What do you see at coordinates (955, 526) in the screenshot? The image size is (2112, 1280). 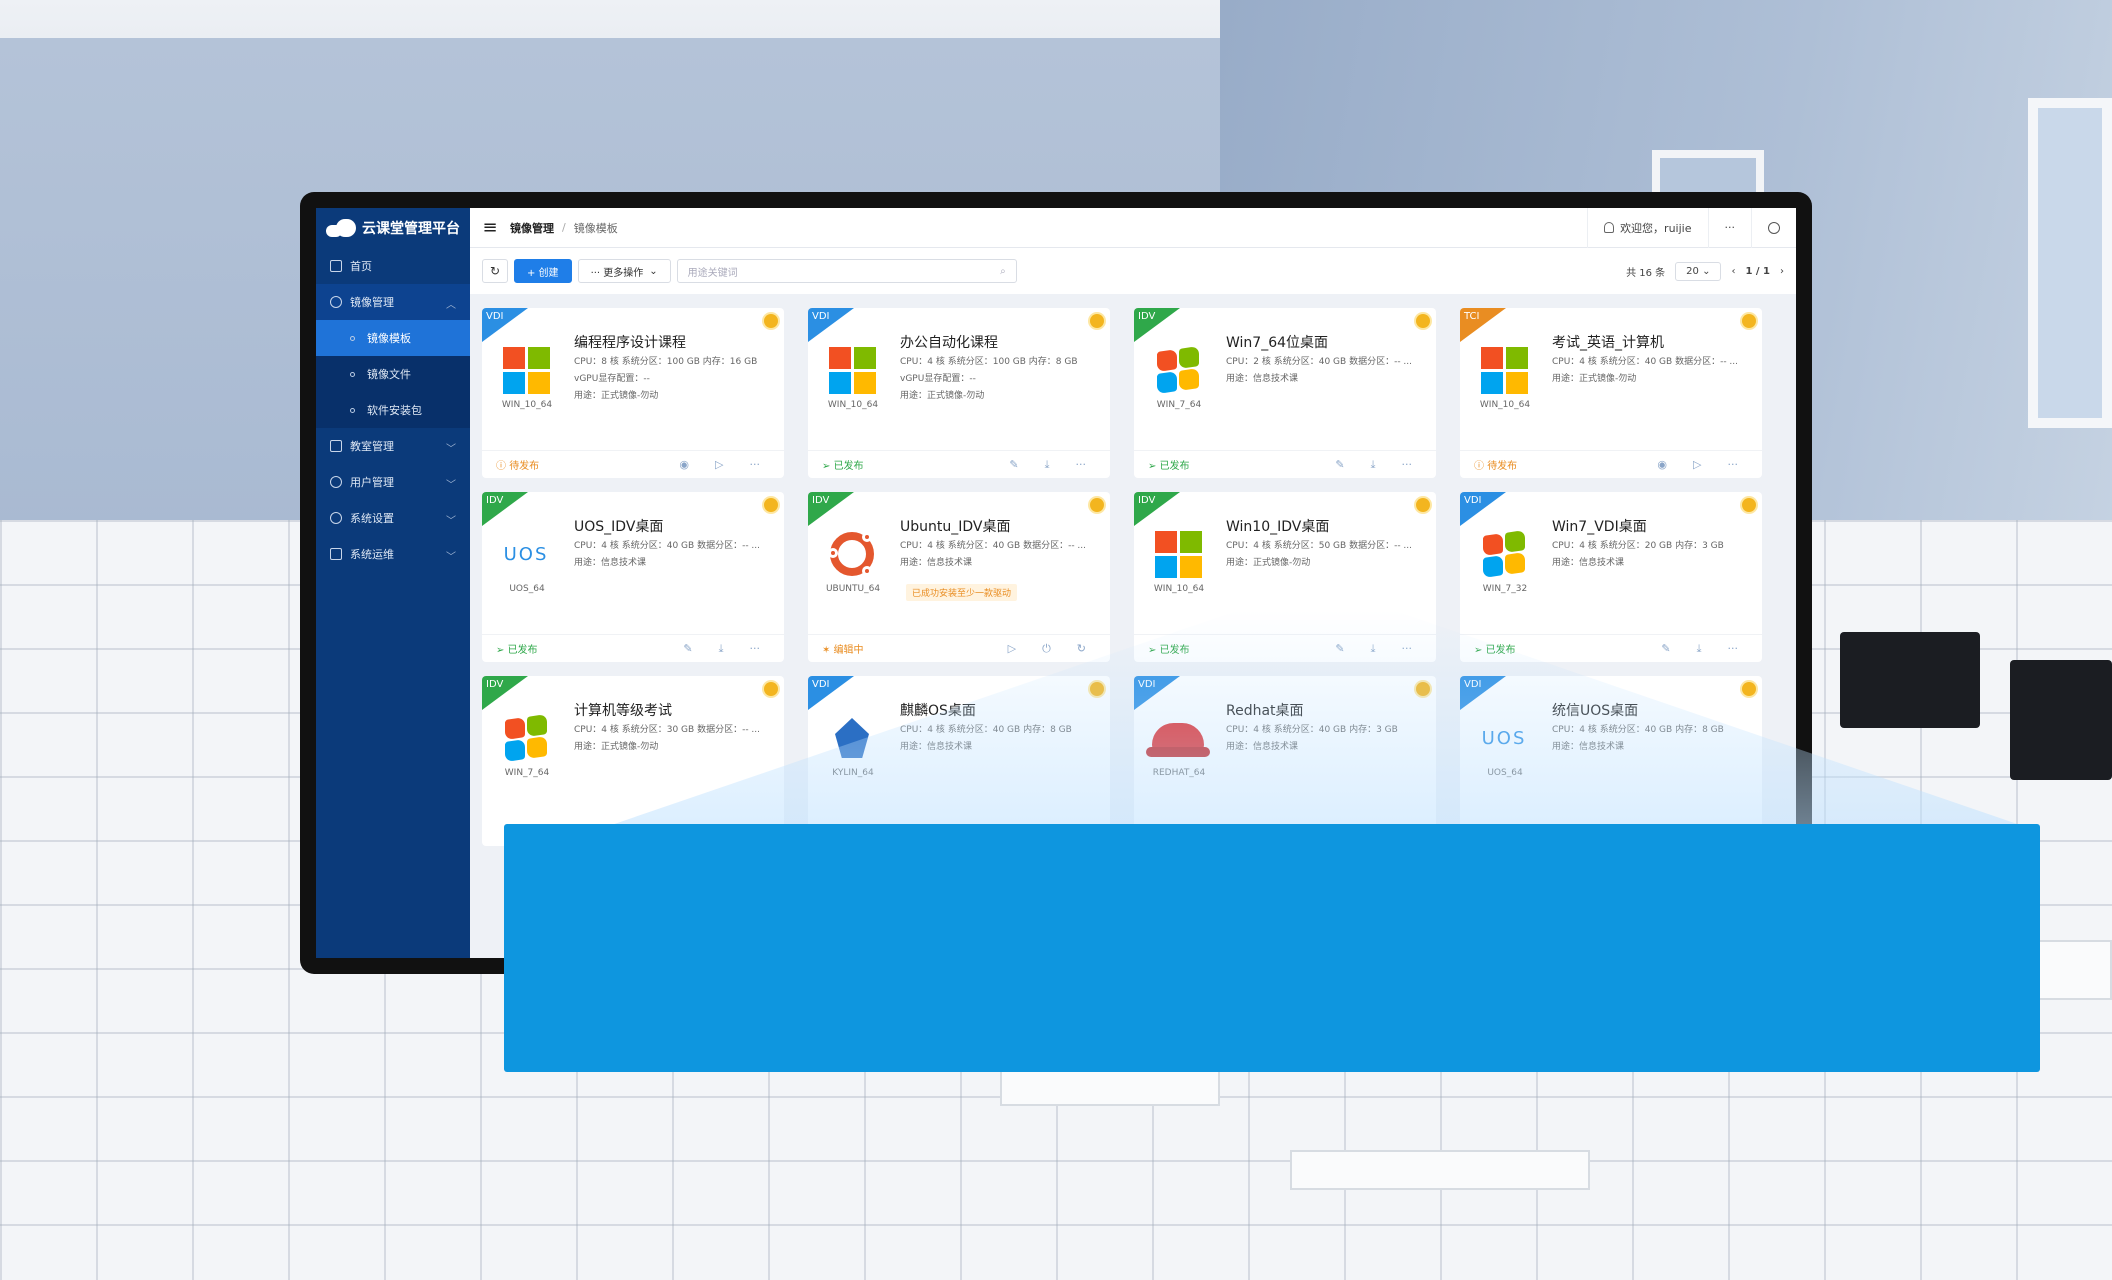 I see `card-title: Ubuntu_IDV桌面` at bounding box center [955, 526].